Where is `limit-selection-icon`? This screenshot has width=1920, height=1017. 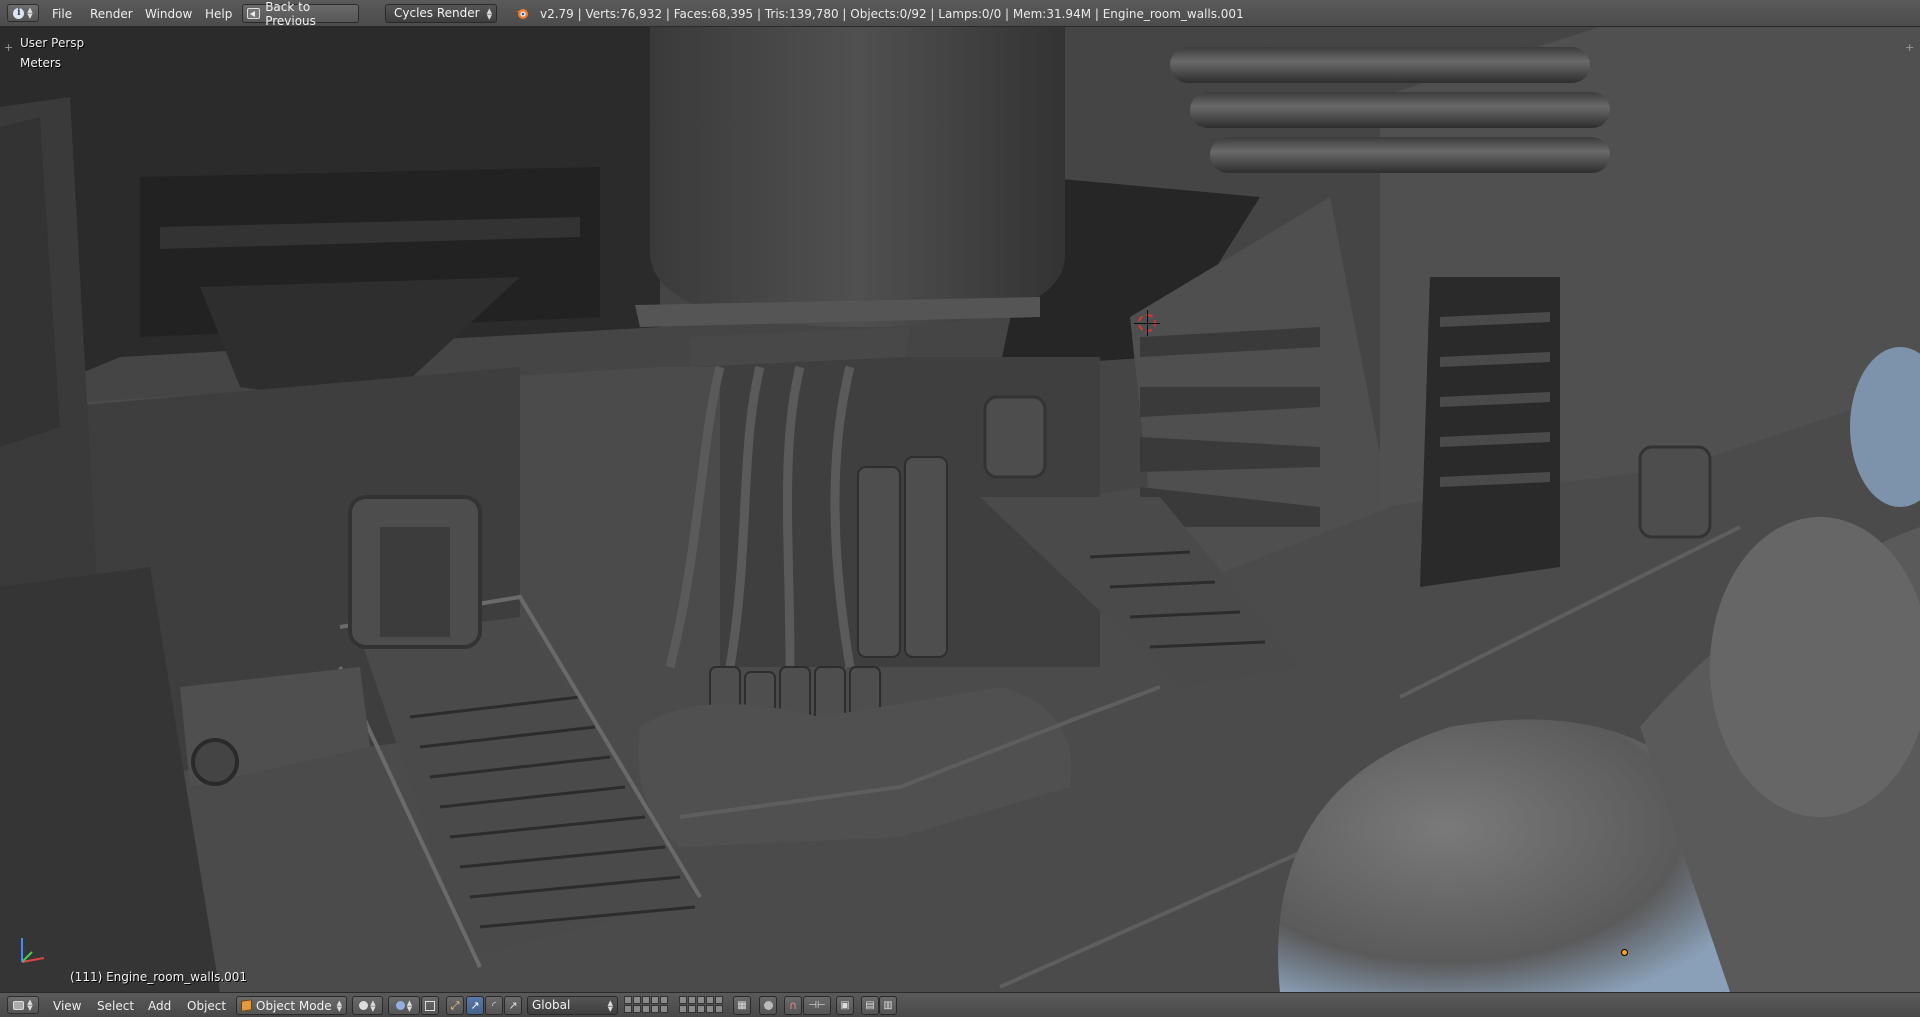
limit-selection-icon is located at coordinates (430, 1005).